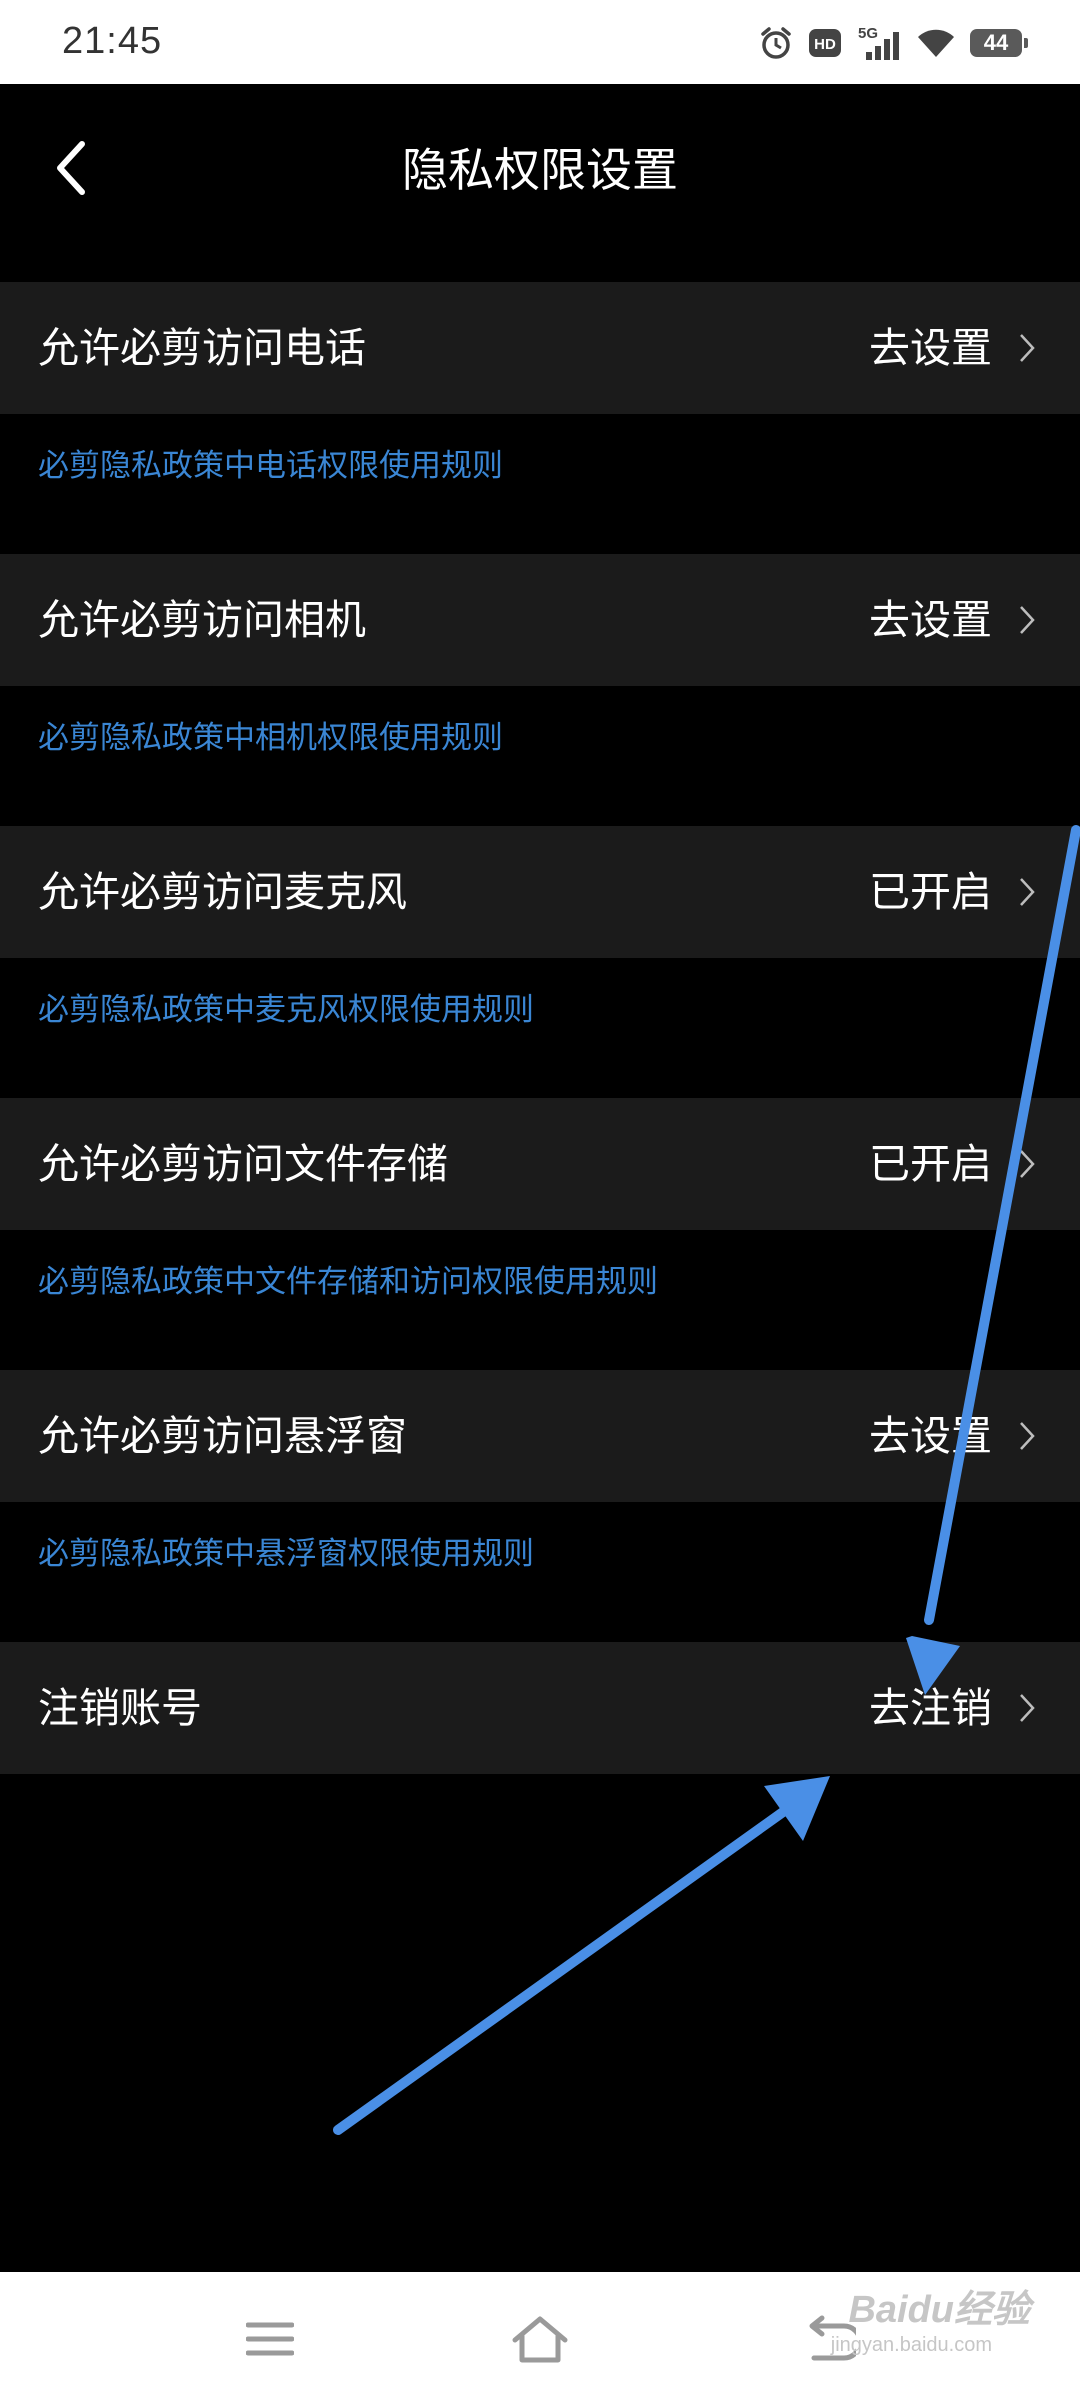 Image resolution: width=1080 pixels, height=2400 pixels. I want to click on setting-row-cancel-account: 注销账号 去注销, so click(540, 1708).